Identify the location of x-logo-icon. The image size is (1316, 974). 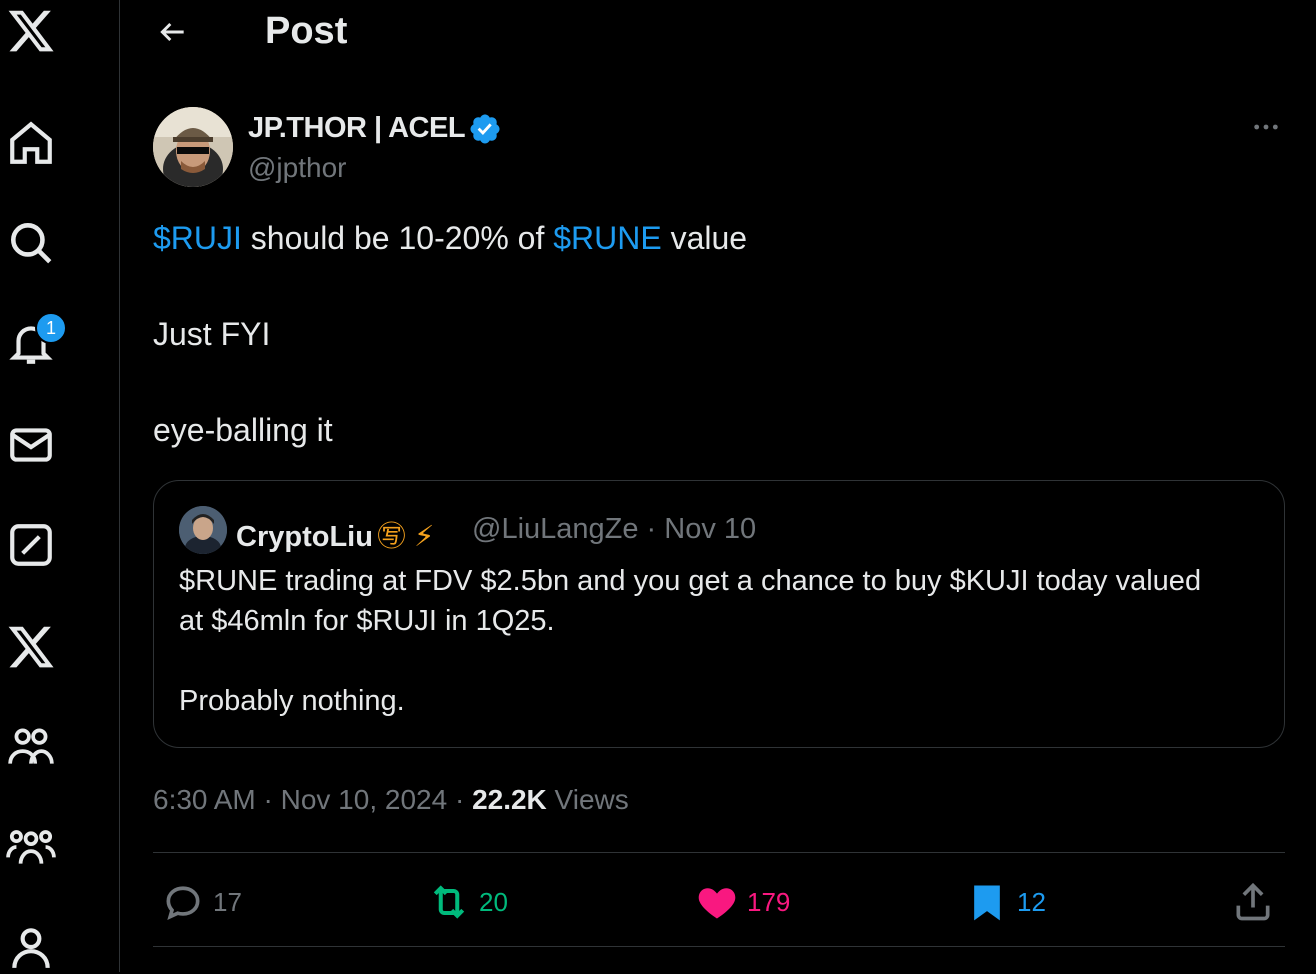
(31, 31).